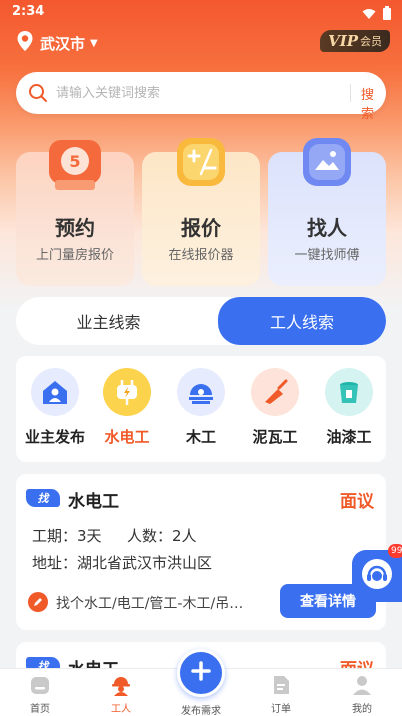 The height and width of the screenshot is (716, 402). I want to click on tape-measure-icon: 5, so click(75, 164).